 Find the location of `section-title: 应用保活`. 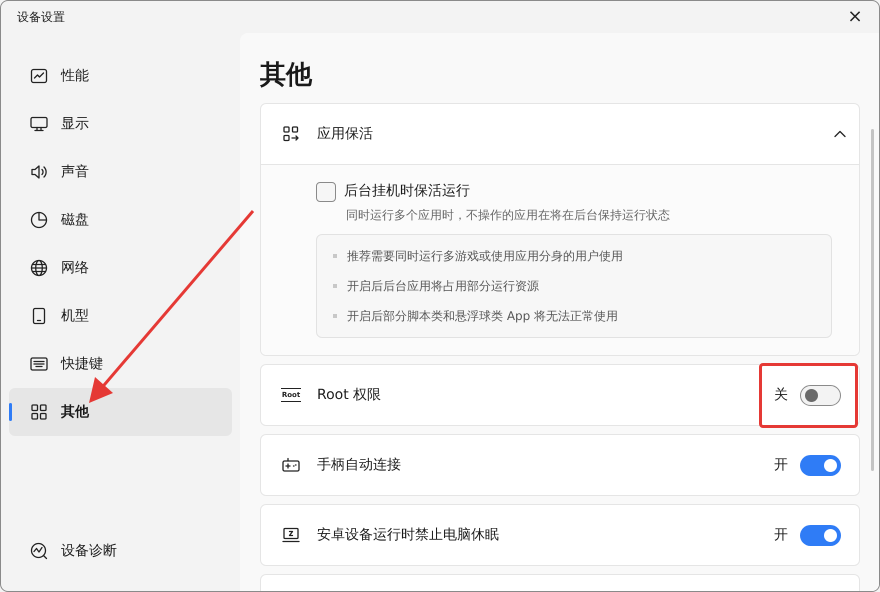

section-title: 应用保活 is located at coordinates (345, 134).